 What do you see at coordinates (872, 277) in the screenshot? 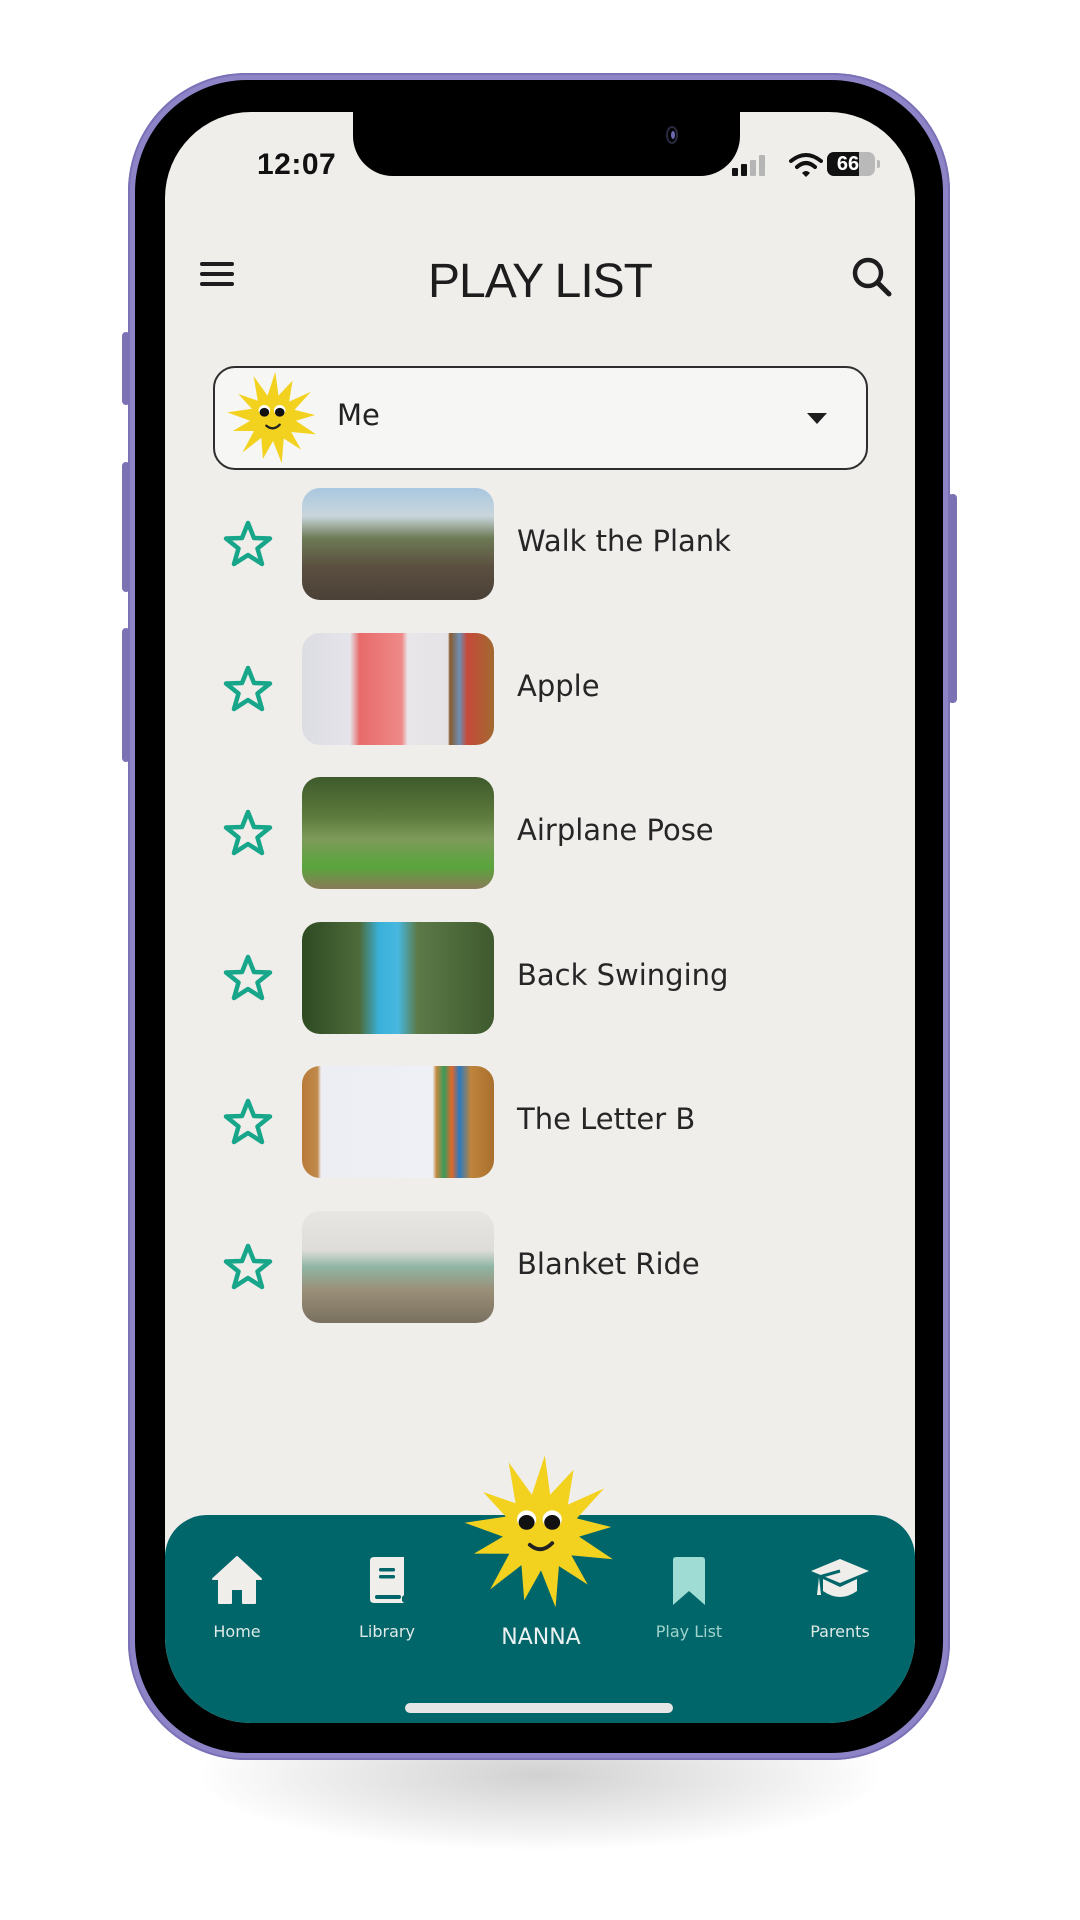
I see `search-icon` at bounding box center [872, 277].